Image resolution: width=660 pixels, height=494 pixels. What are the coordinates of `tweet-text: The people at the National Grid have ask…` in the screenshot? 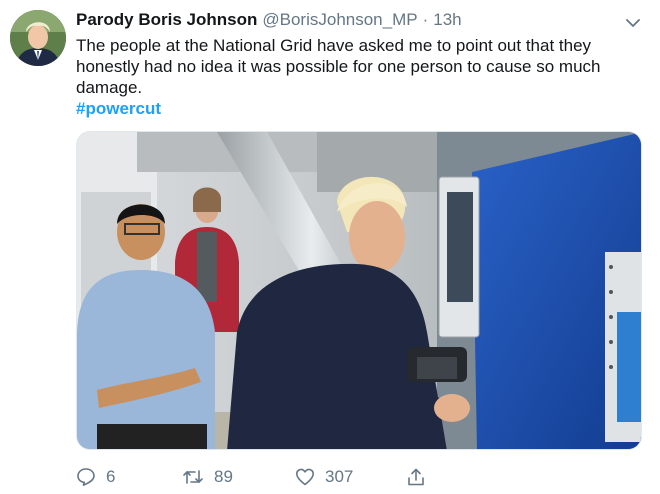 It's located at (359, 66).